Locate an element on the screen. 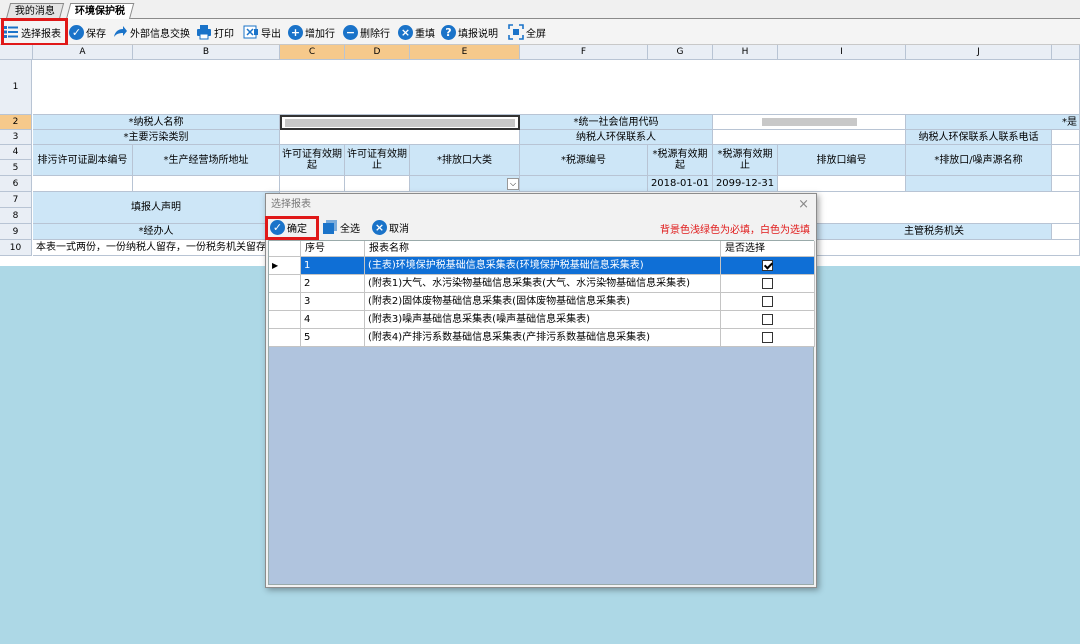  table-row: 5 (附表4)产排污系数基础信息采集表(产排污系数基础信息采集表) is located at coordinates (542, 338).